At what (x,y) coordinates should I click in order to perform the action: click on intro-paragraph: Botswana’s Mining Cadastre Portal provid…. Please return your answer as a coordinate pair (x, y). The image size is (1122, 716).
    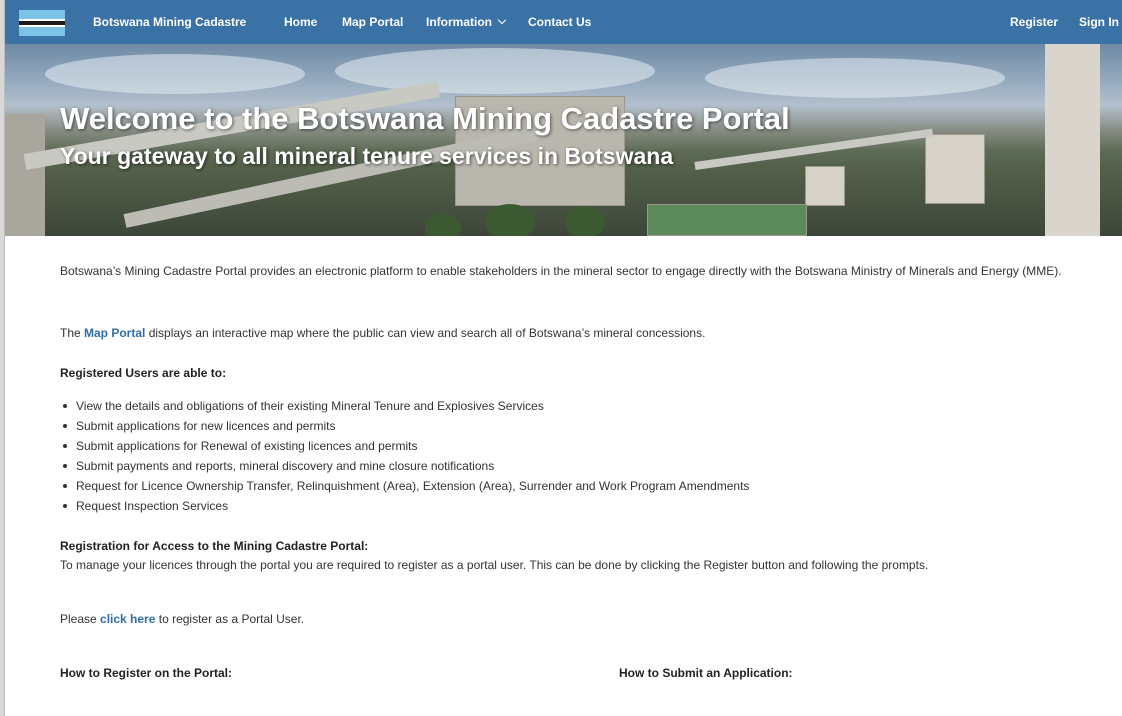
    Looking at the image, I should click on (561, 271).